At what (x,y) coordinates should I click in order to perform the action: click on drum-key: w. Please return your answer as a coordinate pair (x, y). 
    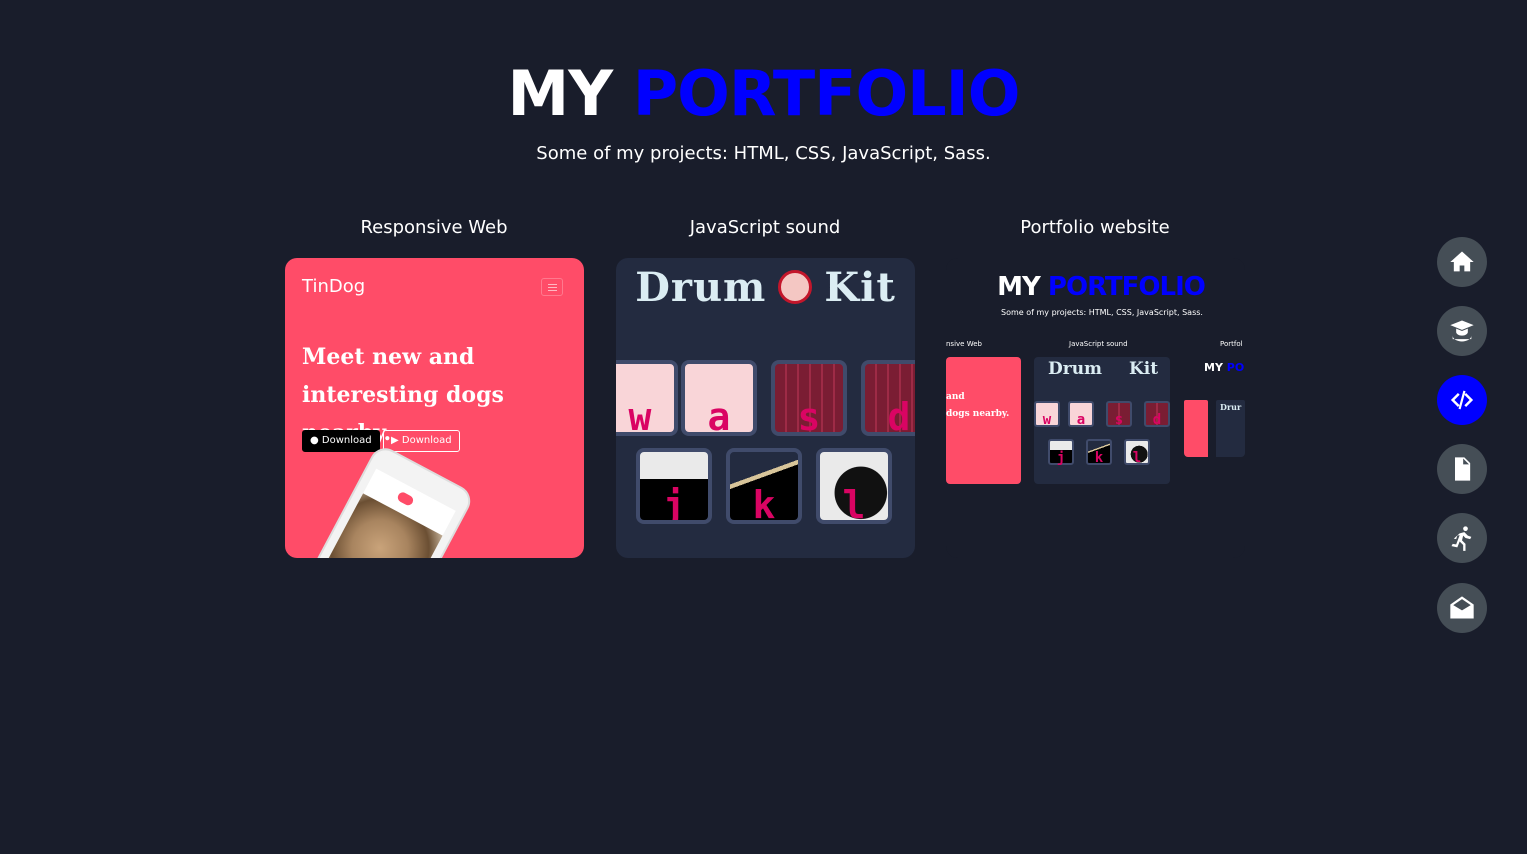
    Looking at the image, I should click on (647, 398).